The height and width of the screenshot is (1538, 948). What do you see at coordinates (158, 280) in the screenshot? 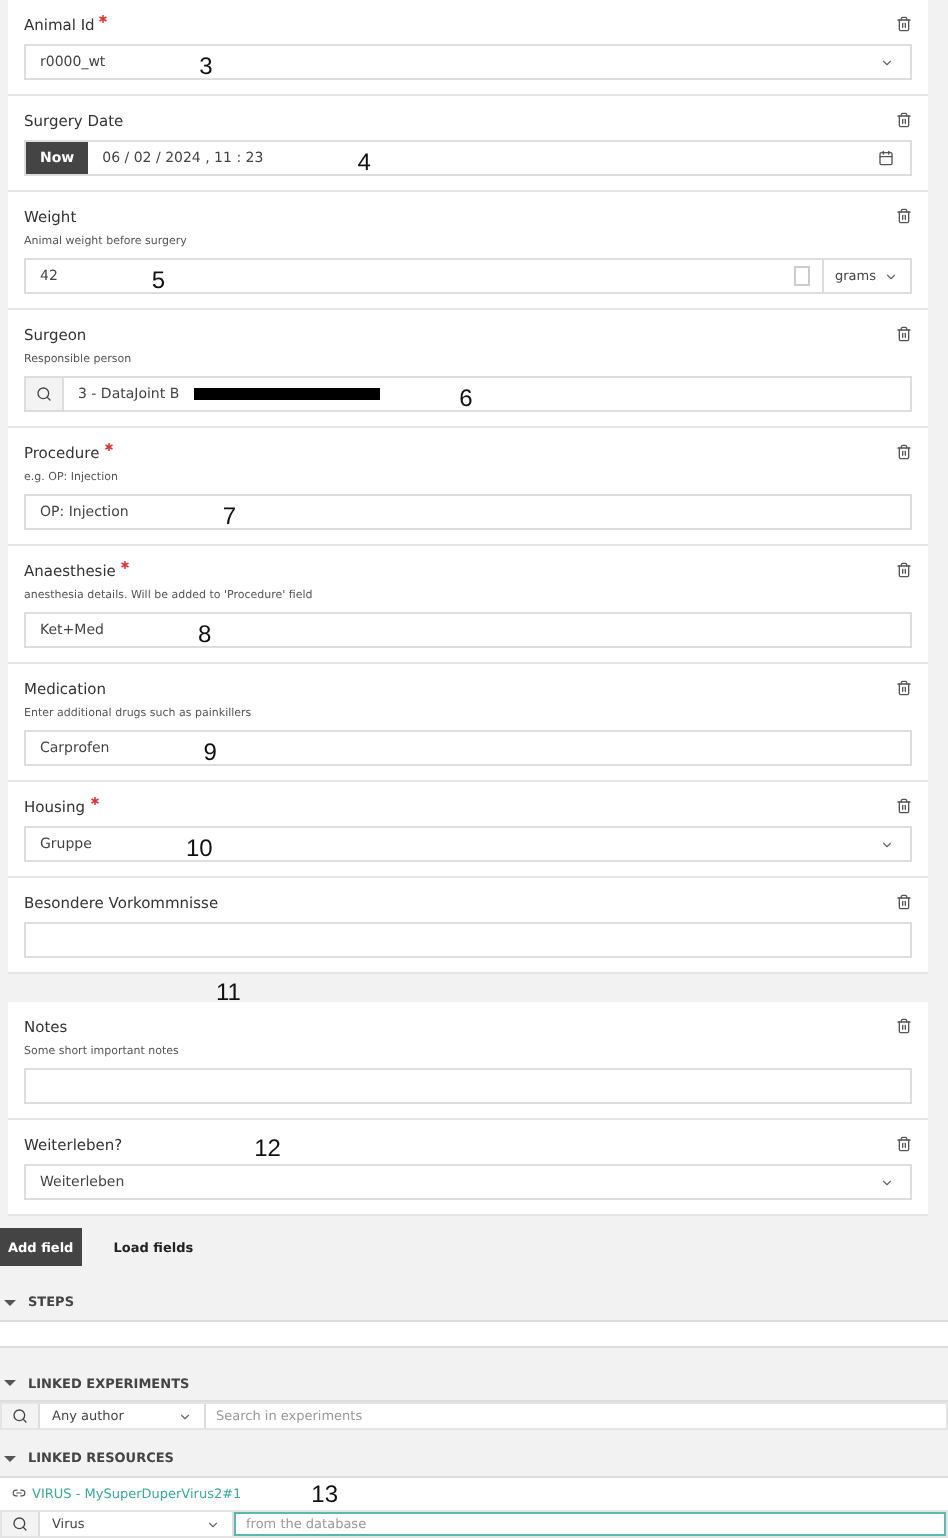
I see `annotation-number: 5` at bounding box center [158, 280].